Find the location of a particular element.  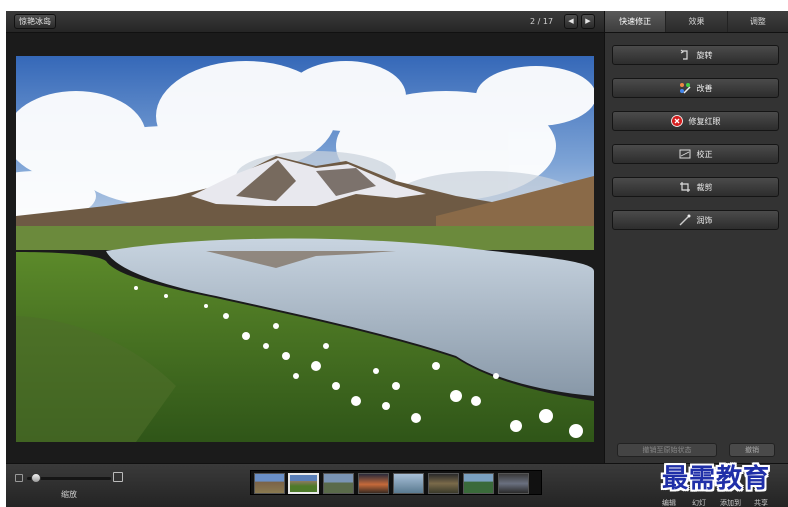

retouch-button: 润饰 is located at coordinates (695, 220).